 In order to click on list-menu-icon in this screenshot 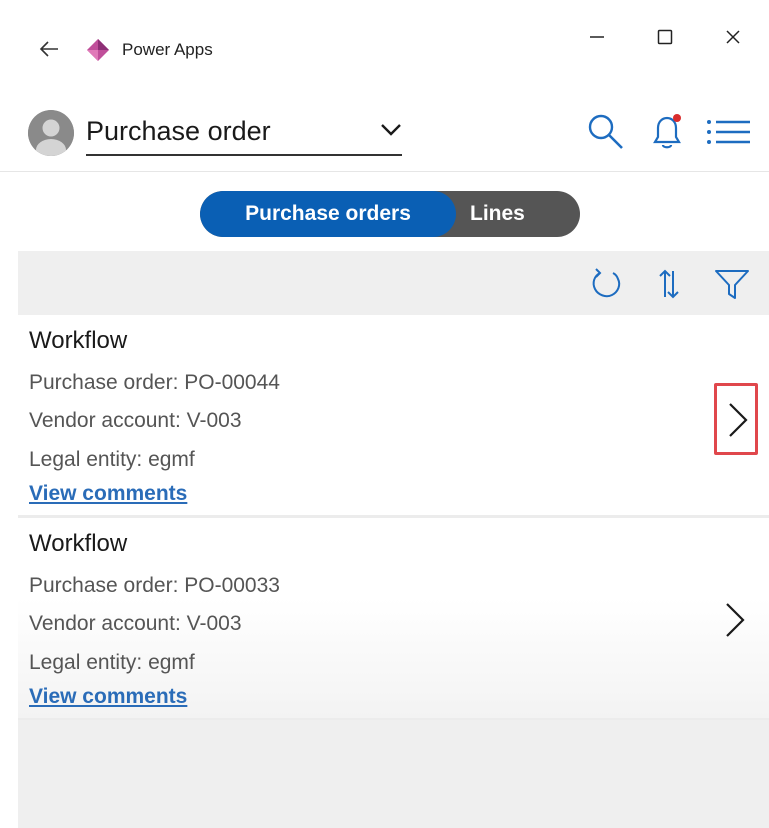, I will do `click(727, 132)`.